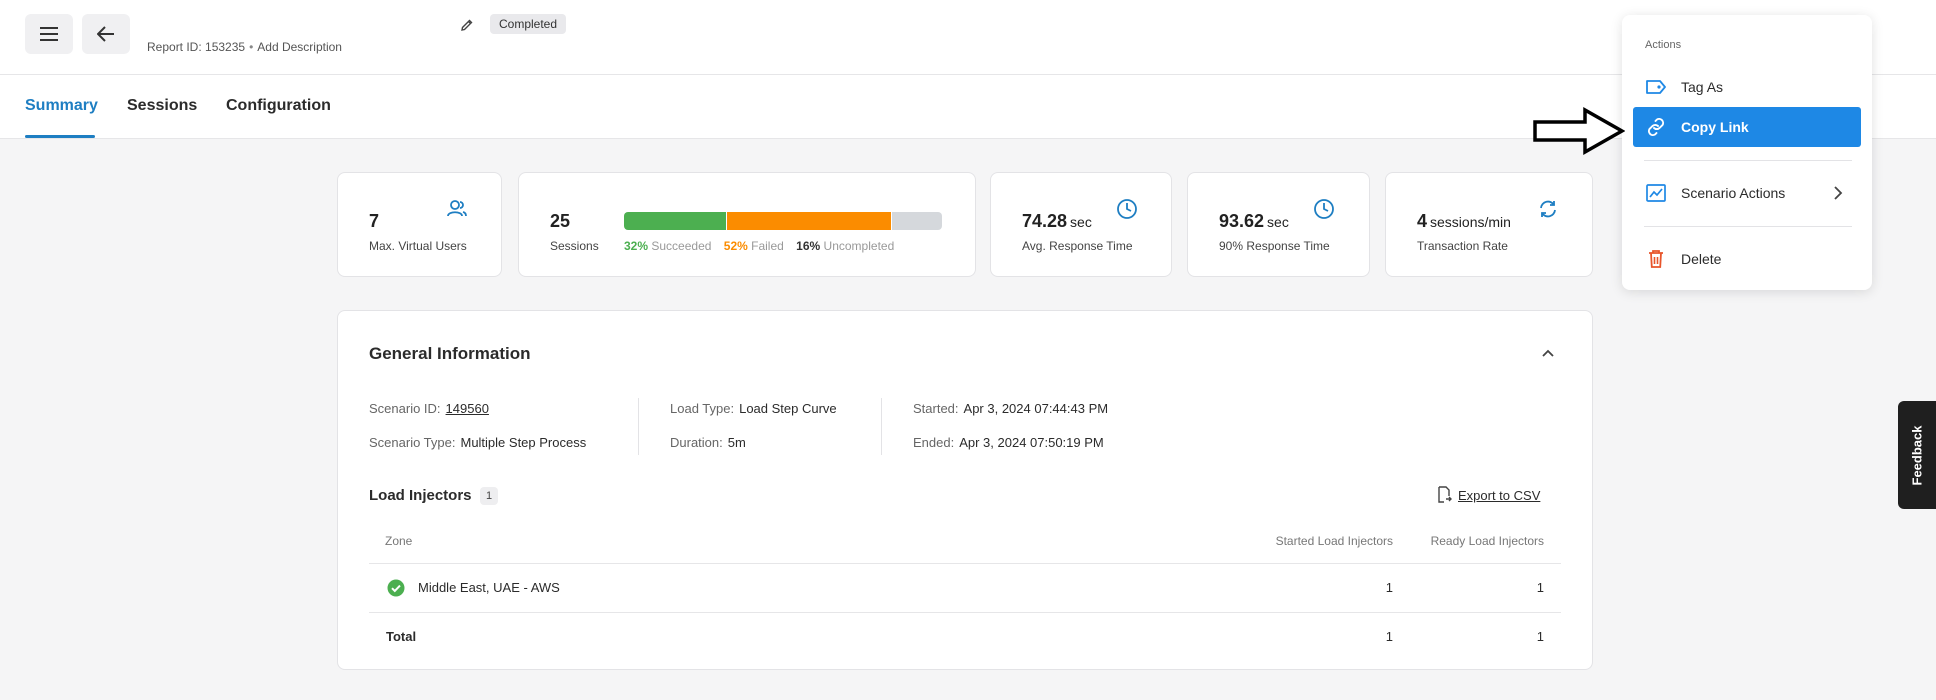  What do you see at coordinates (399, 541) in the screenshot?
I see `column-header-zone: Zone` at bounding box center [399, 541].